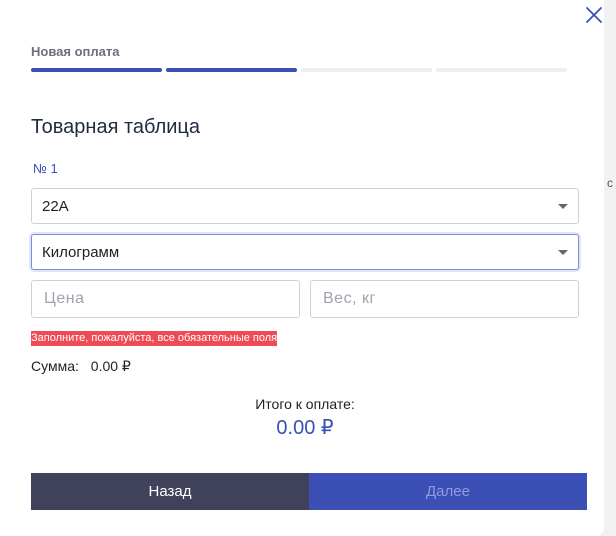 This screenshot has height=536, width=616. What do you see at coordinates (45, 168) in the screenshot?
I see `item-number: № 1` at bounding box center [45, 168].